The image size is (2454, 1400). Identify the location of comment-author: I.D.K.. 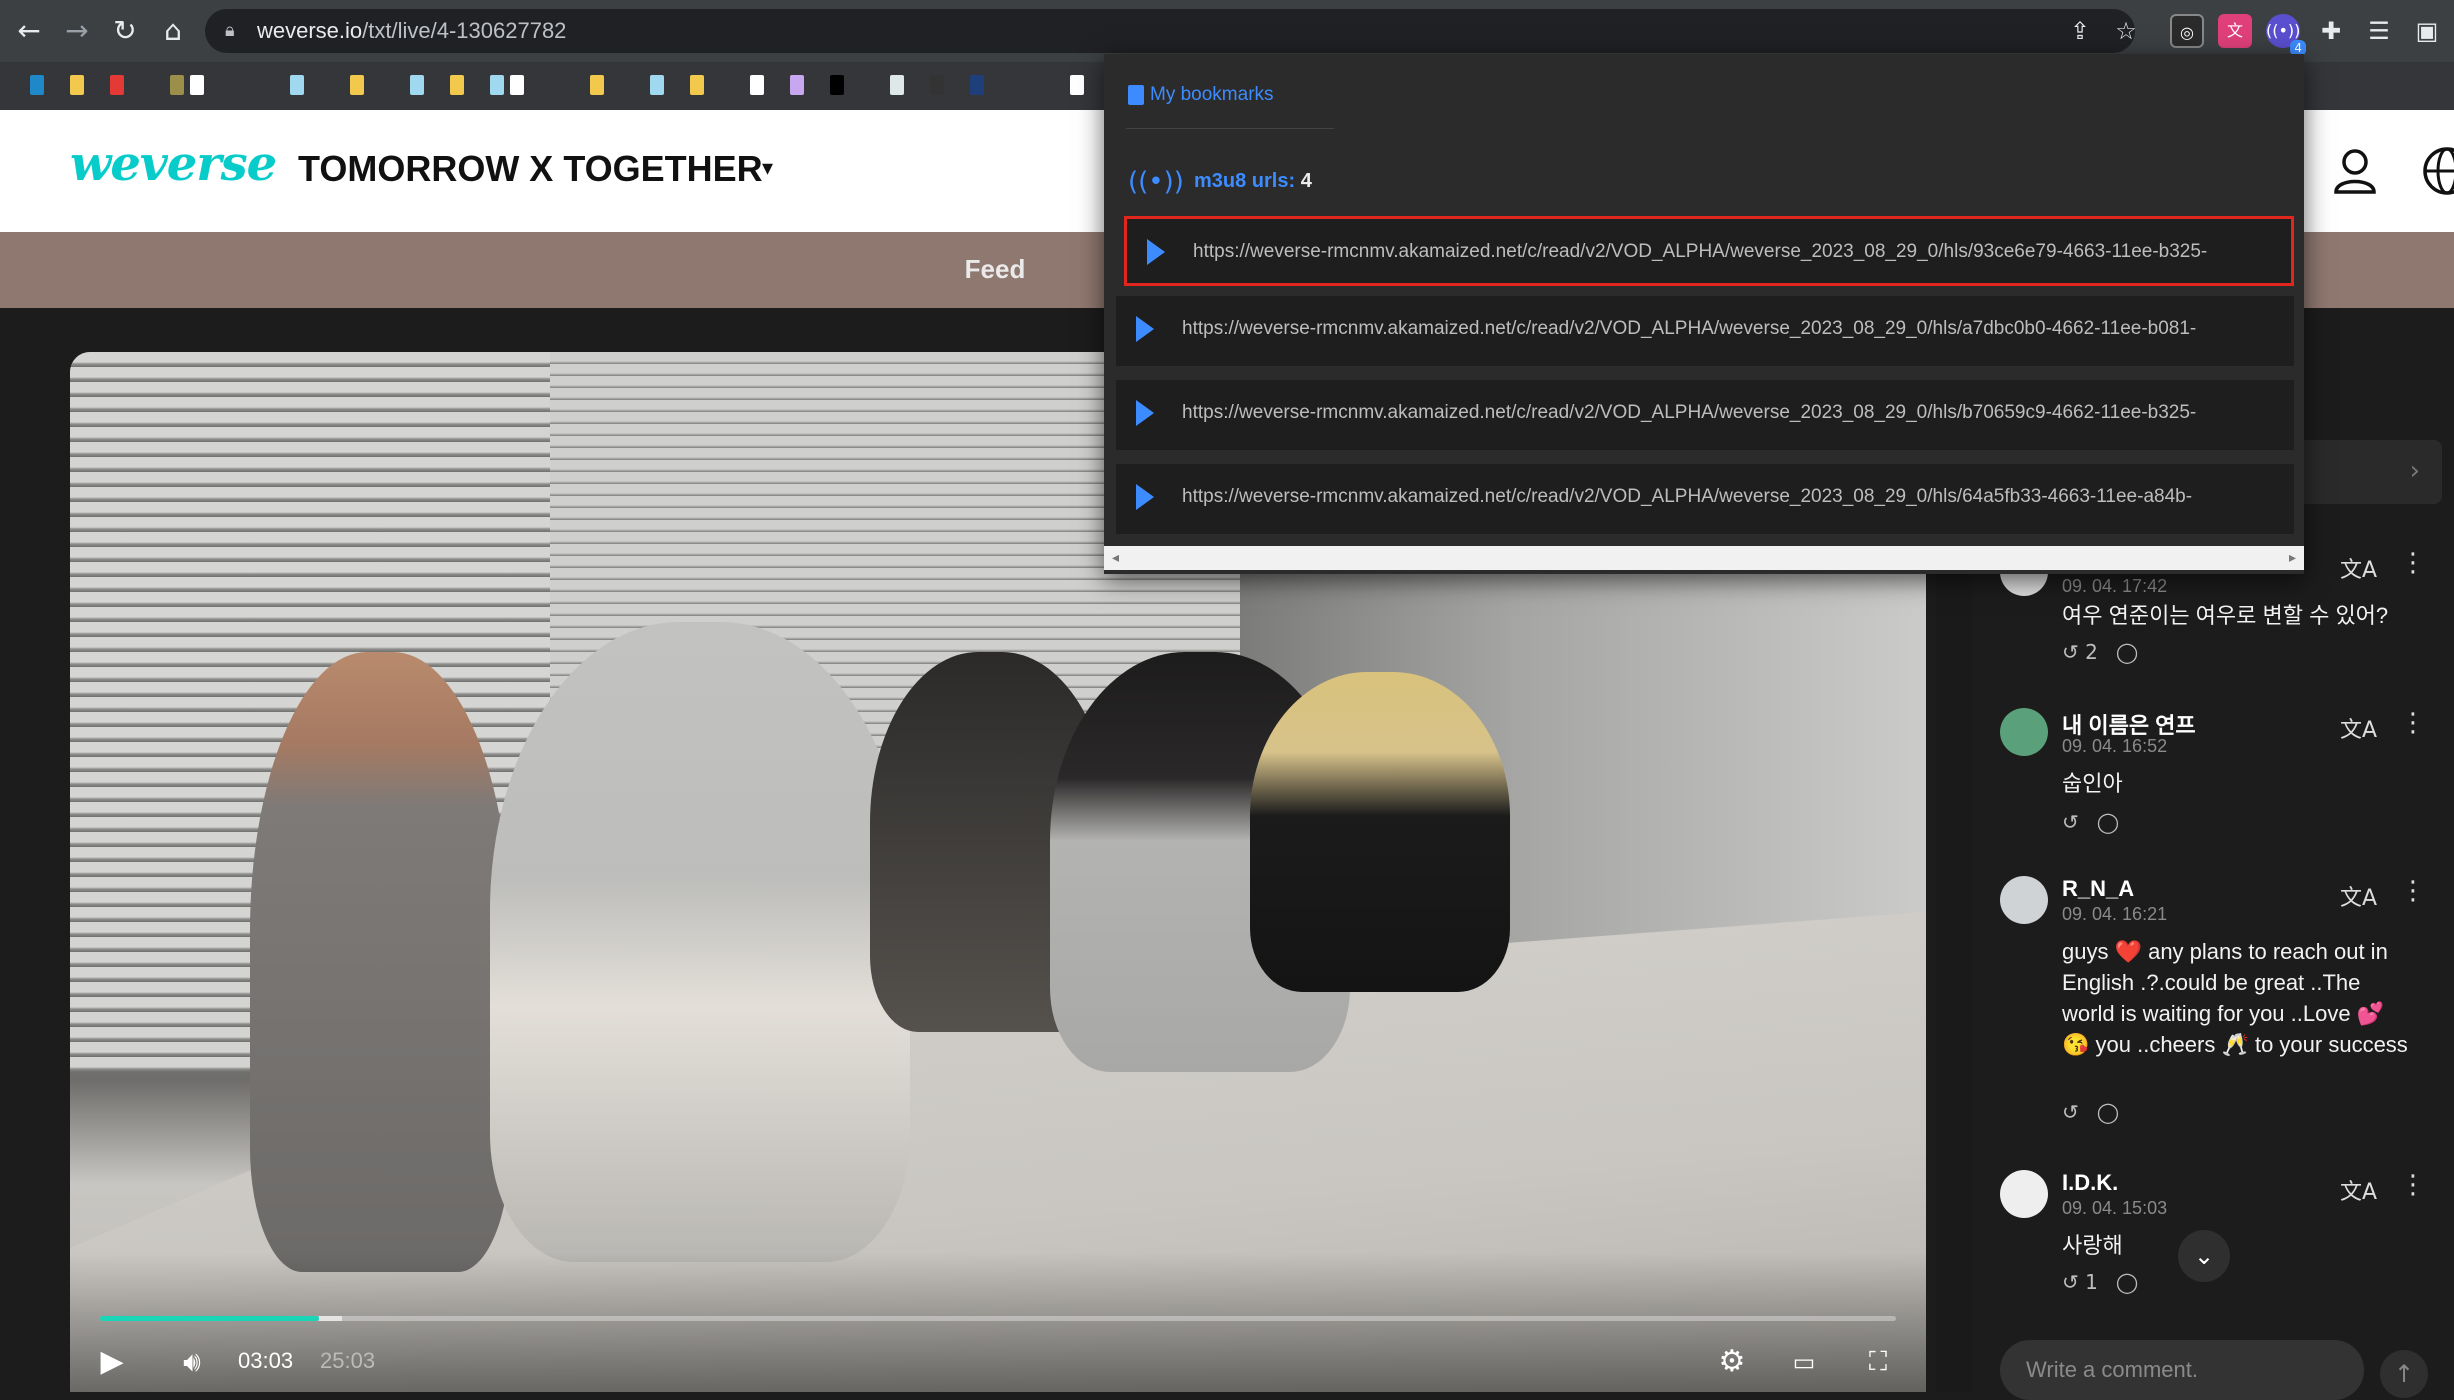
(2090, 1183).